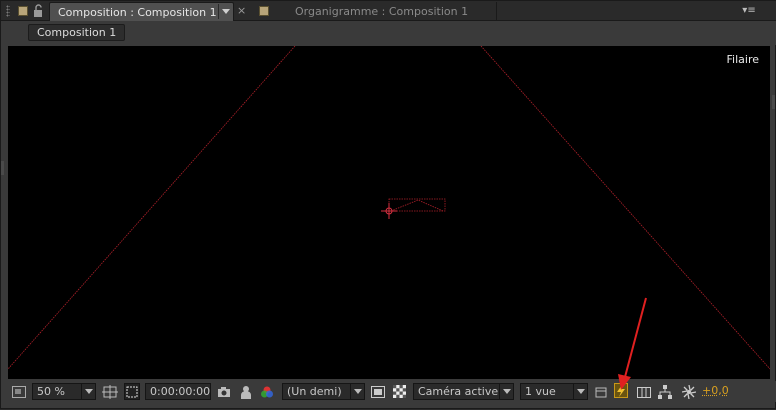 This screenshot has width=776, height=410. I want to click on panel-grip-icon, so click(8, 11).